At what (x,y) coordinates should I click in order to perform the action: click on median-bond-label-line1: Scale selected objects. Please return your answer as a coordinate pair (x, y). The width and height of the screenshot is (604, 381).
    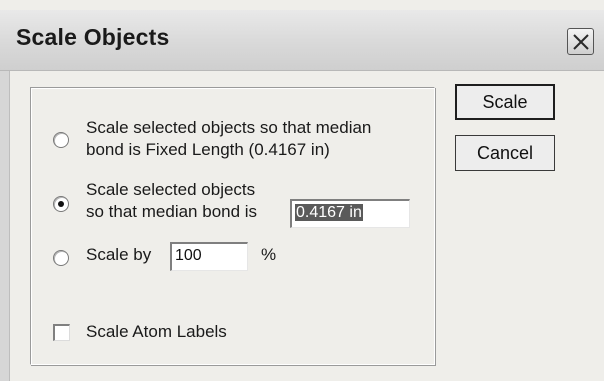
    Looking at the image, I should click on (171, 189).